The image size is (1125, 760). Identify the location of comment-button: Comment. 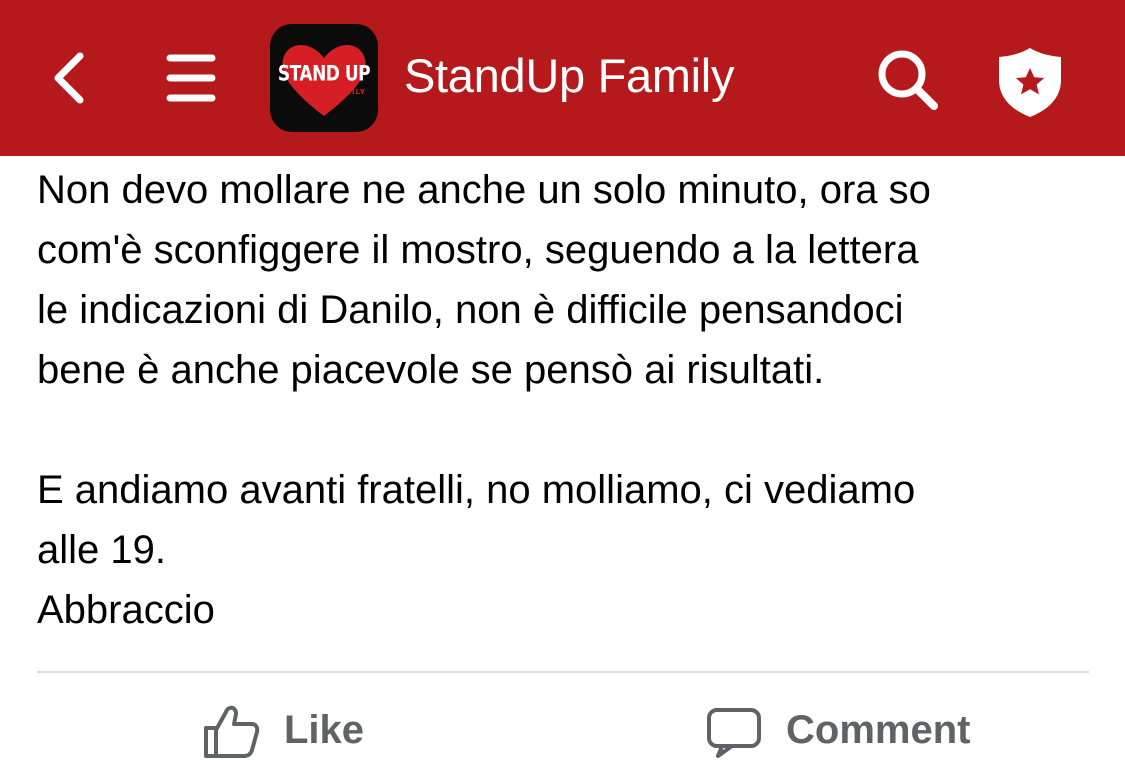
(838, 730).